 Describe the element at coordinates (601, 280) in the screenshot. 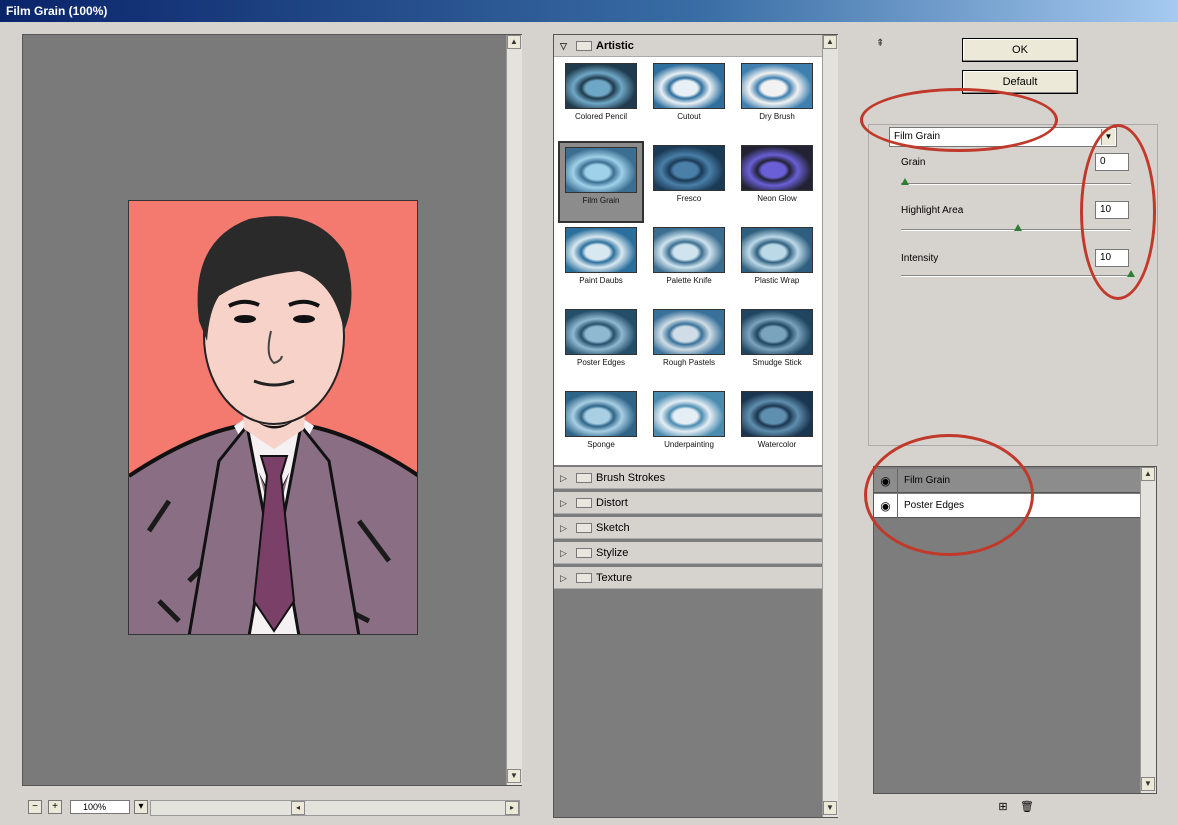

I see `filter-thumbnail-label: Paint Daubs` at that location.